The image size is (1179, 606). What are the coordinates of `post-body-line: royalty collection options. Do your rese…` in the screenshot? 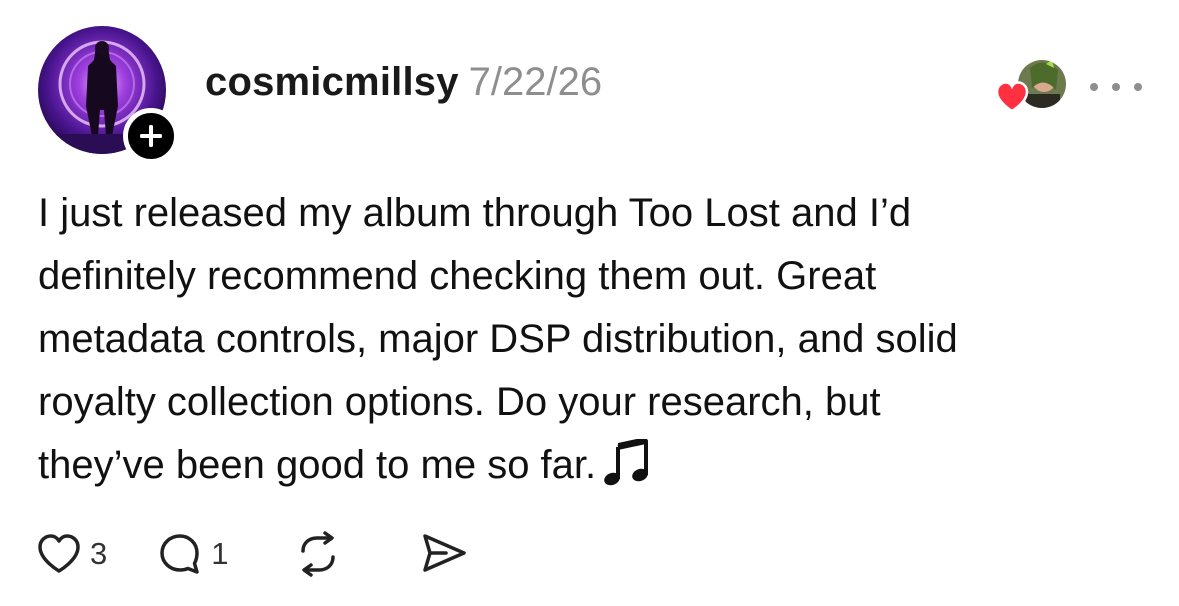 It's located at (459, 402).